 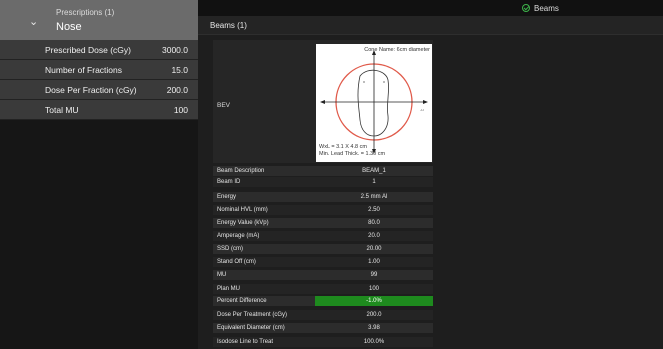 I want to click on rx-row-value: 200.0, so click(x=177, y=90).